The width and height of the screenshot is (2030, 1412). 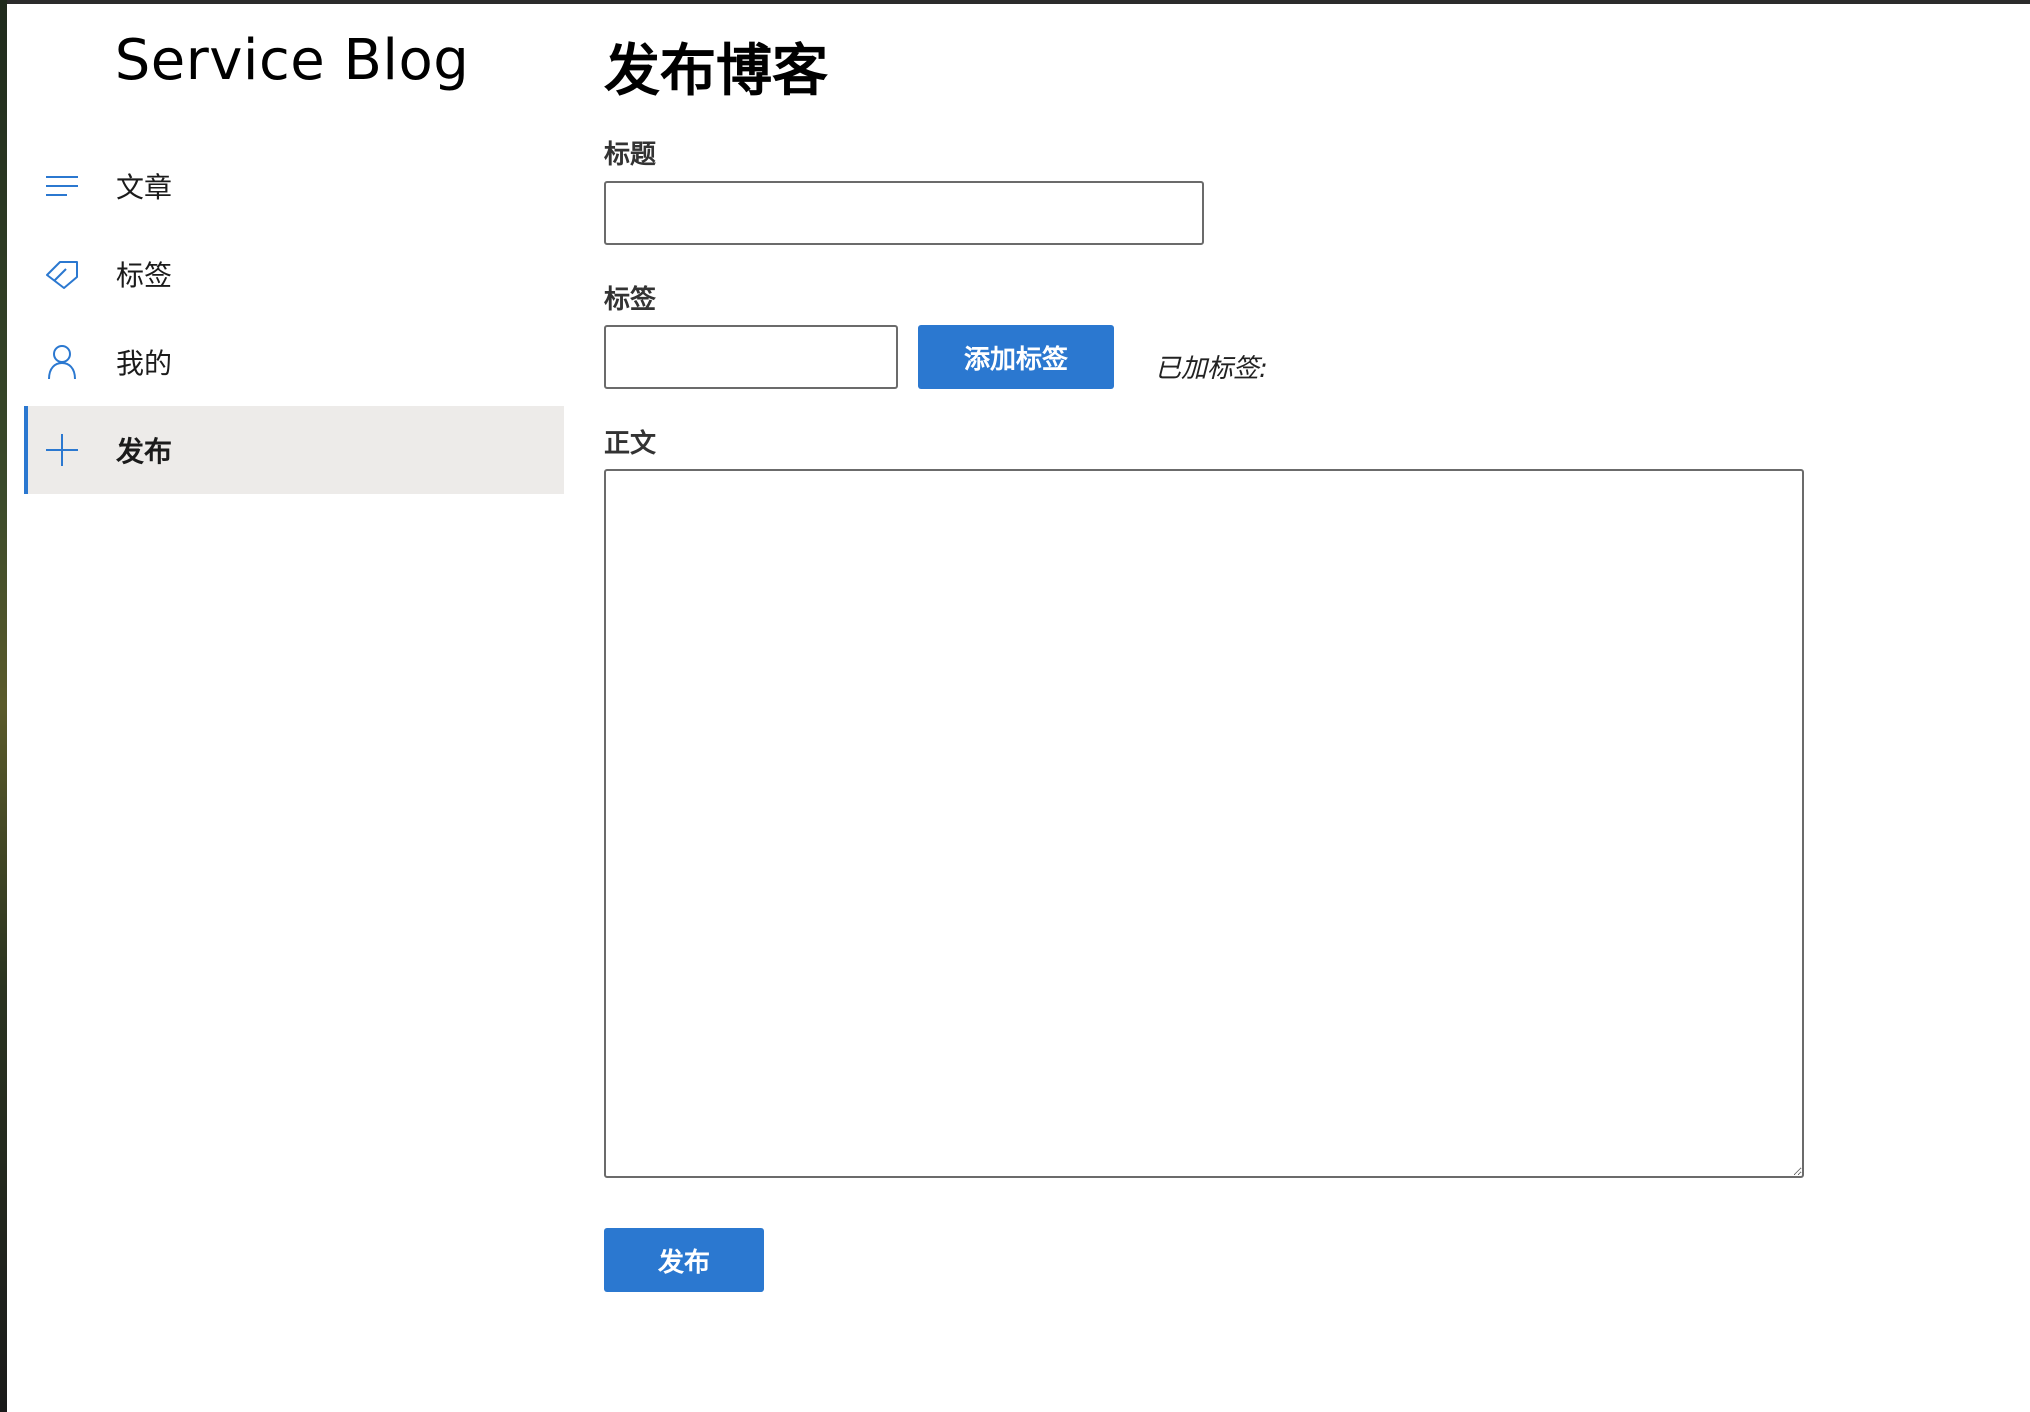 I want to click on sidebar-nav: 文章 标签 我的 发布, so click(x=294, y=318).